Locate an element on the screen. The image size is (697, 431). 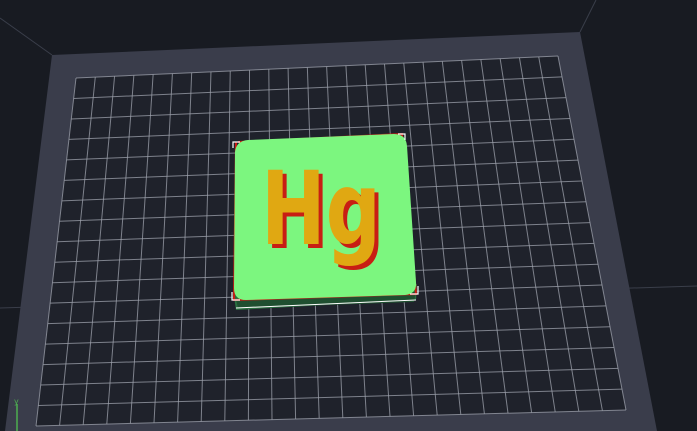
model-object: Hg Hg is located at coordinates (325, 221).